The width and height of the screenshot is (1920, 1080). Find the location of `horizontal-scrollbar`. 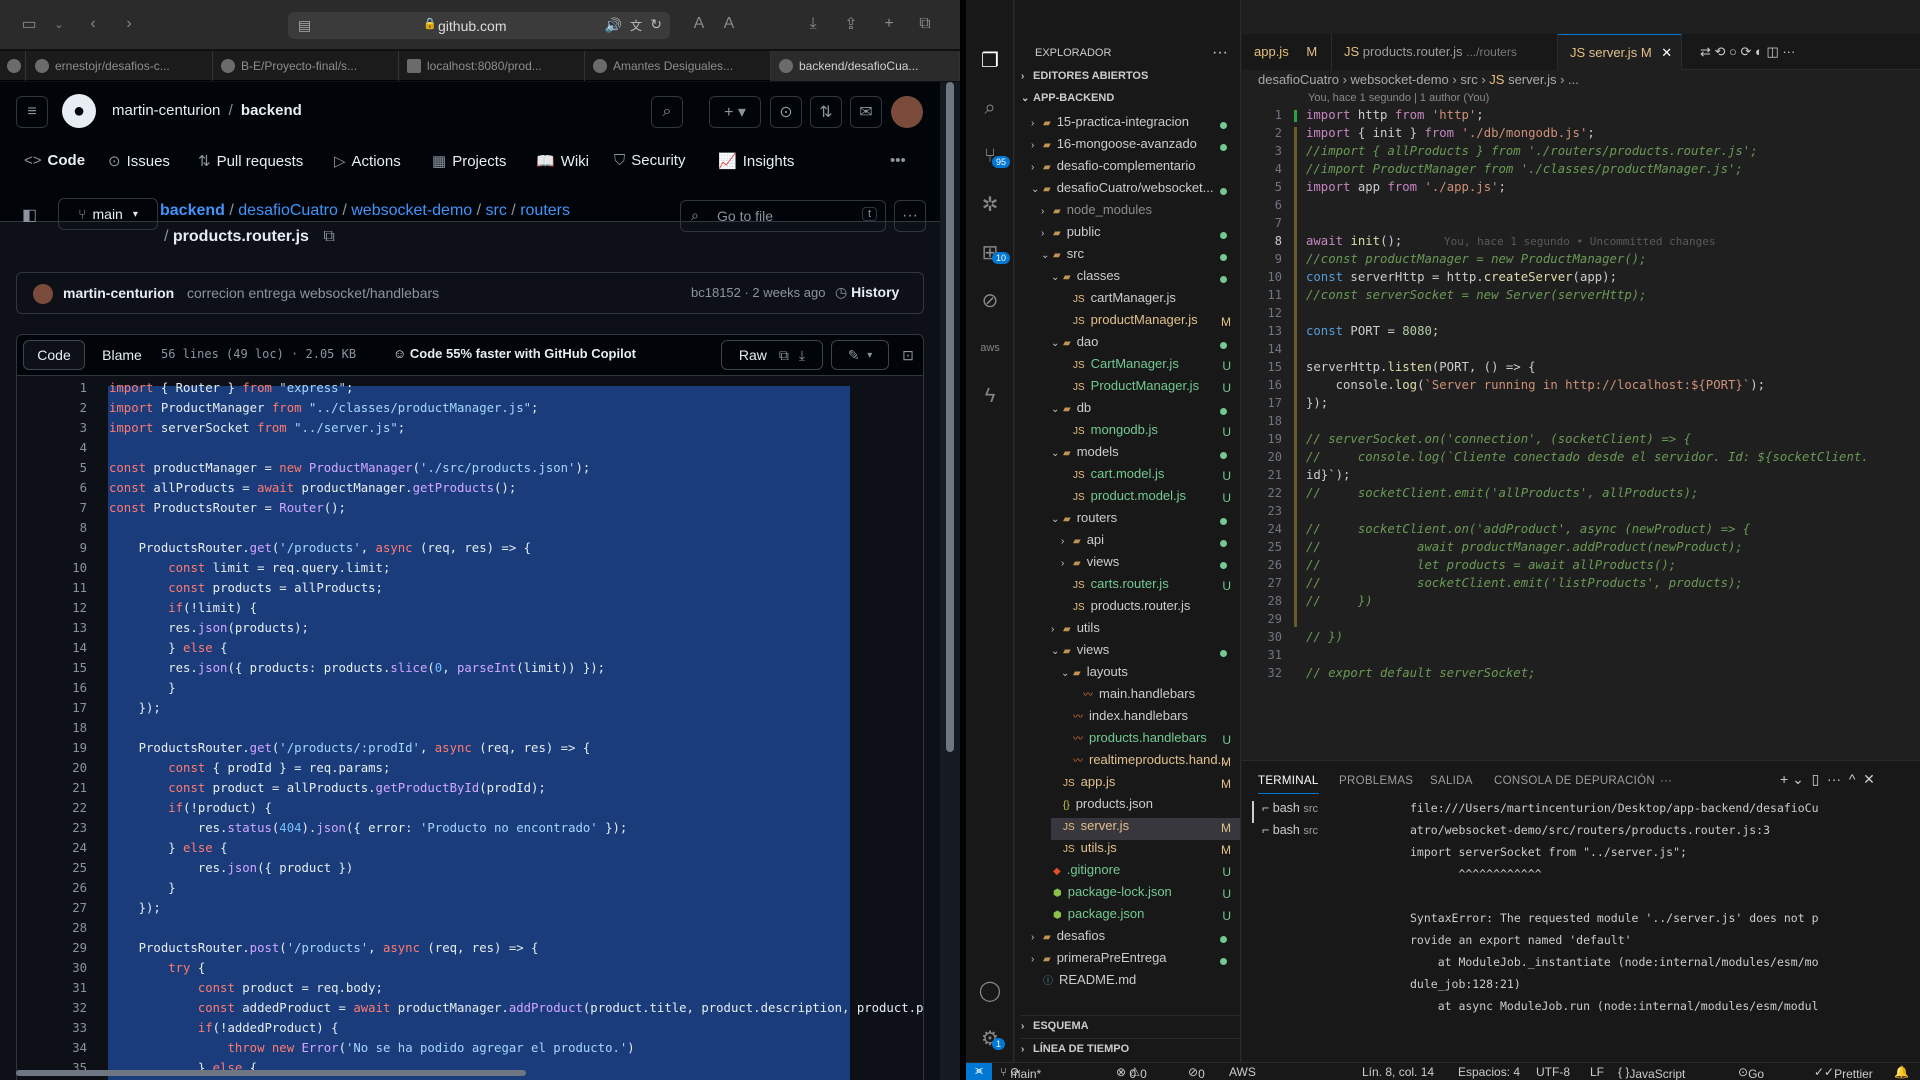

horizontal-scrollbar is located at coordinates (271, 1073).